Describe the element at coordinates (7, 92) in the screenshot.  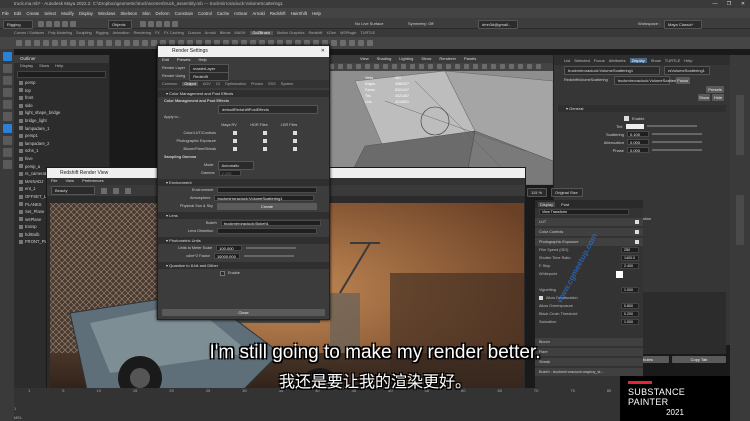
I see `move-tool-icon` at that location.